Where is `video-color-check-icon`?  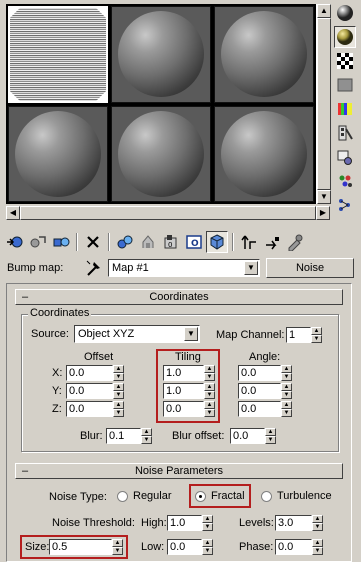
video-color-check-icon is located at coordinates (345, 109).